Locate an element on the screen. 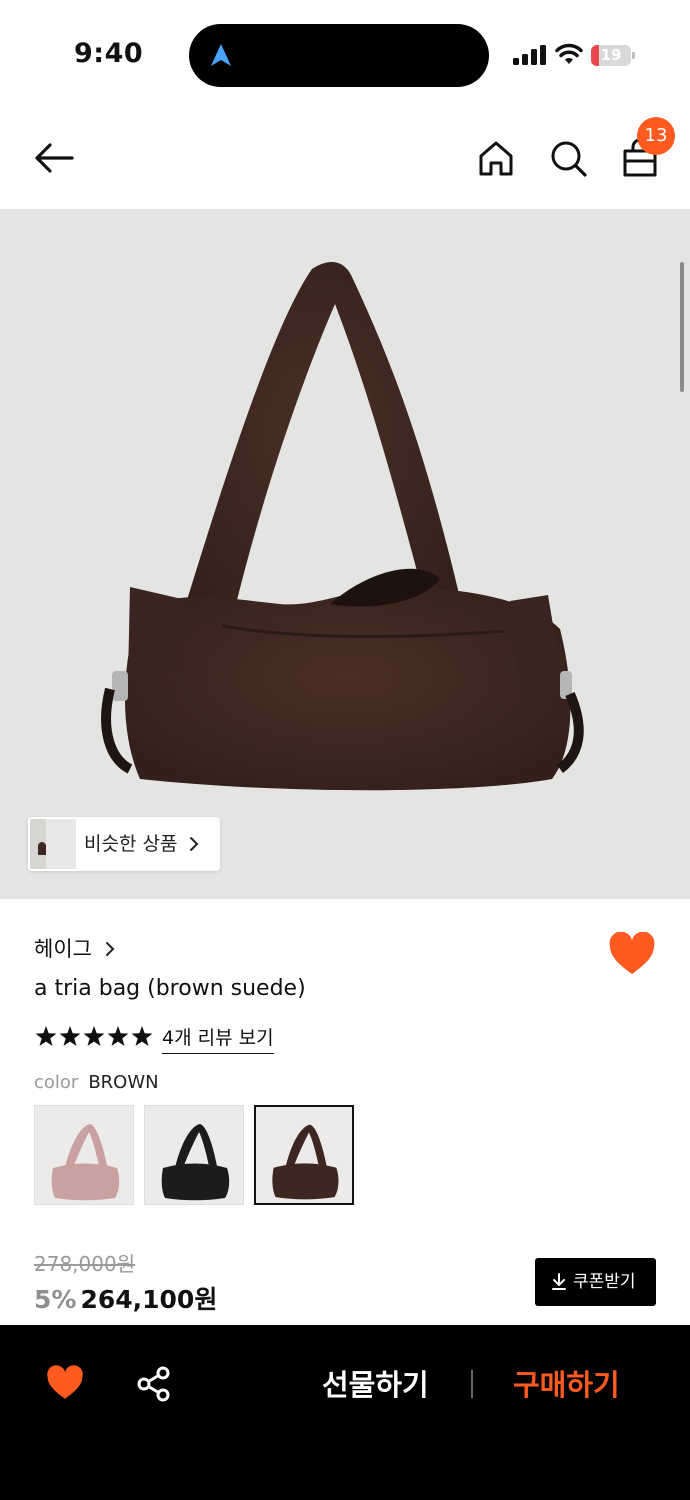 Image resolution: width=690 pixels, height=1500 pixels. rating-stars is located at coordinates (94, 1036).